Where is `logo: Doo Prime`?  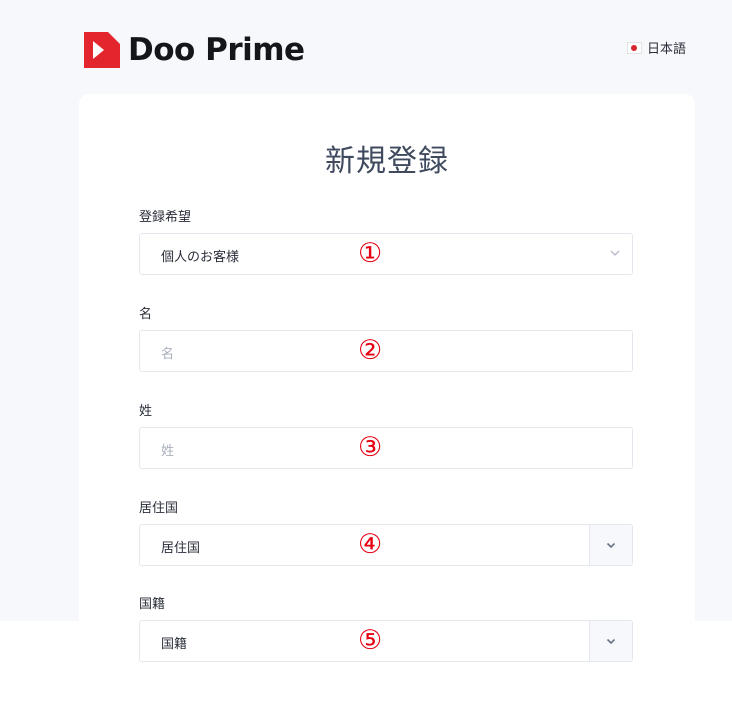
logo: Doo Prime is located at coordinates (194, 50).